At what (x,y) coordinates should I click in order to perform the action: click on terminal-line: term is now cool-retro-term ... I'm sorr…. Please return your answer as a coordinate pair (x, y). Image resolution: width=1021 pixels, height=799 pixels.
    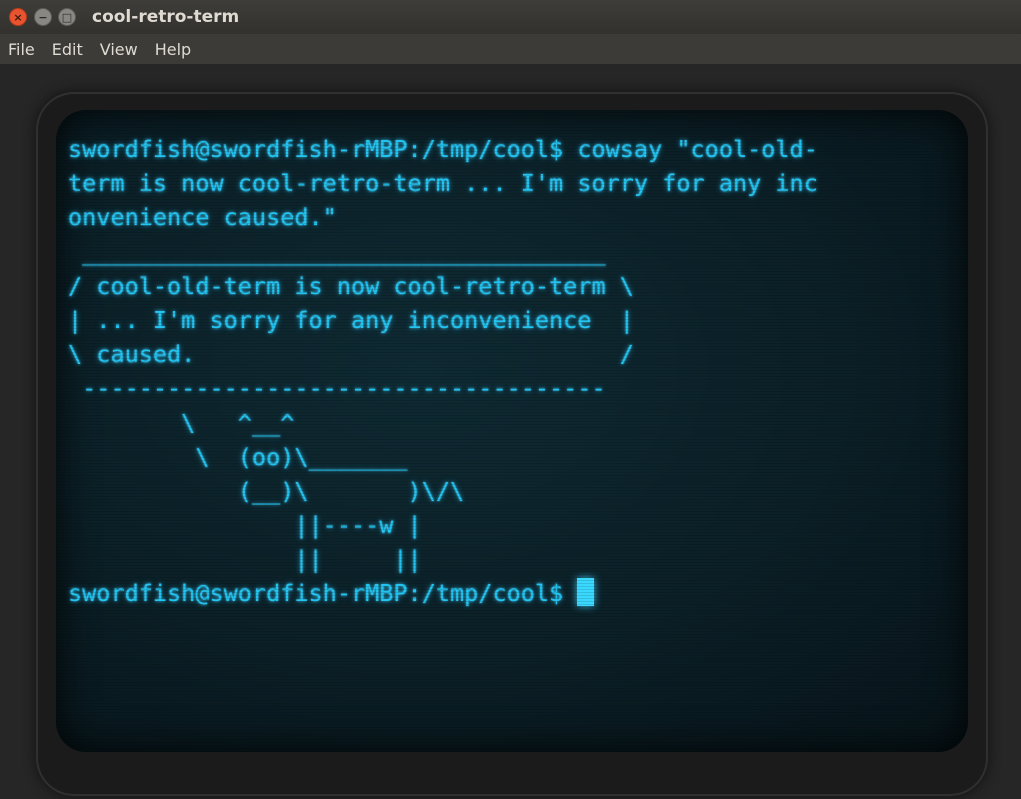
    Looking at the image, I should click on (443, 183).